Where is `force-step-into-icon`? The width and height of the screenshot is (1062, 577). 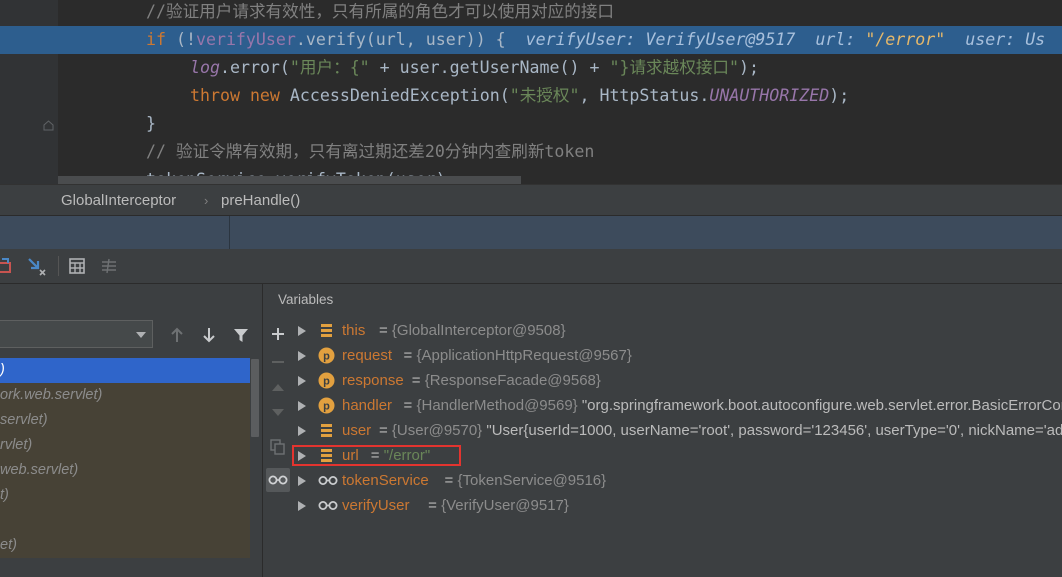 force-step-into-icon is located at coordinates (36, 266).